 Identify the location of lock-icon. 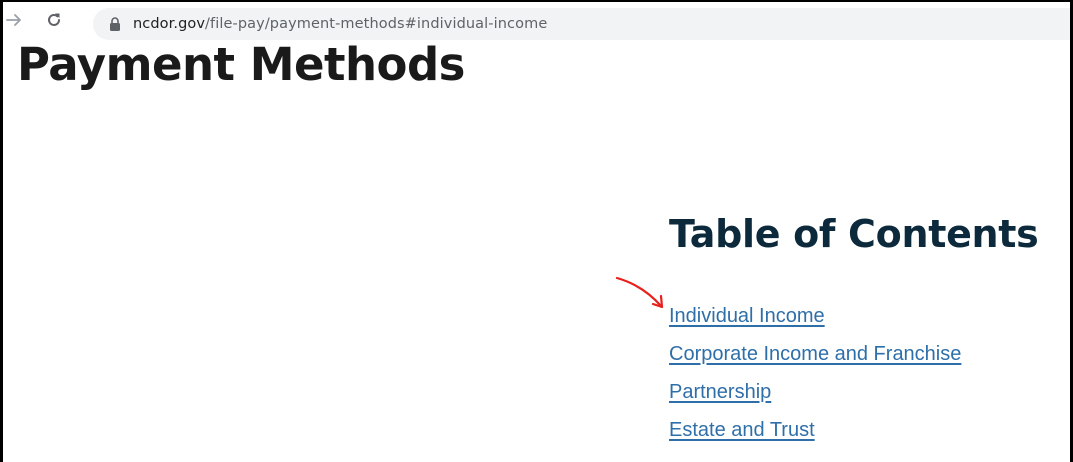
(115, 24).